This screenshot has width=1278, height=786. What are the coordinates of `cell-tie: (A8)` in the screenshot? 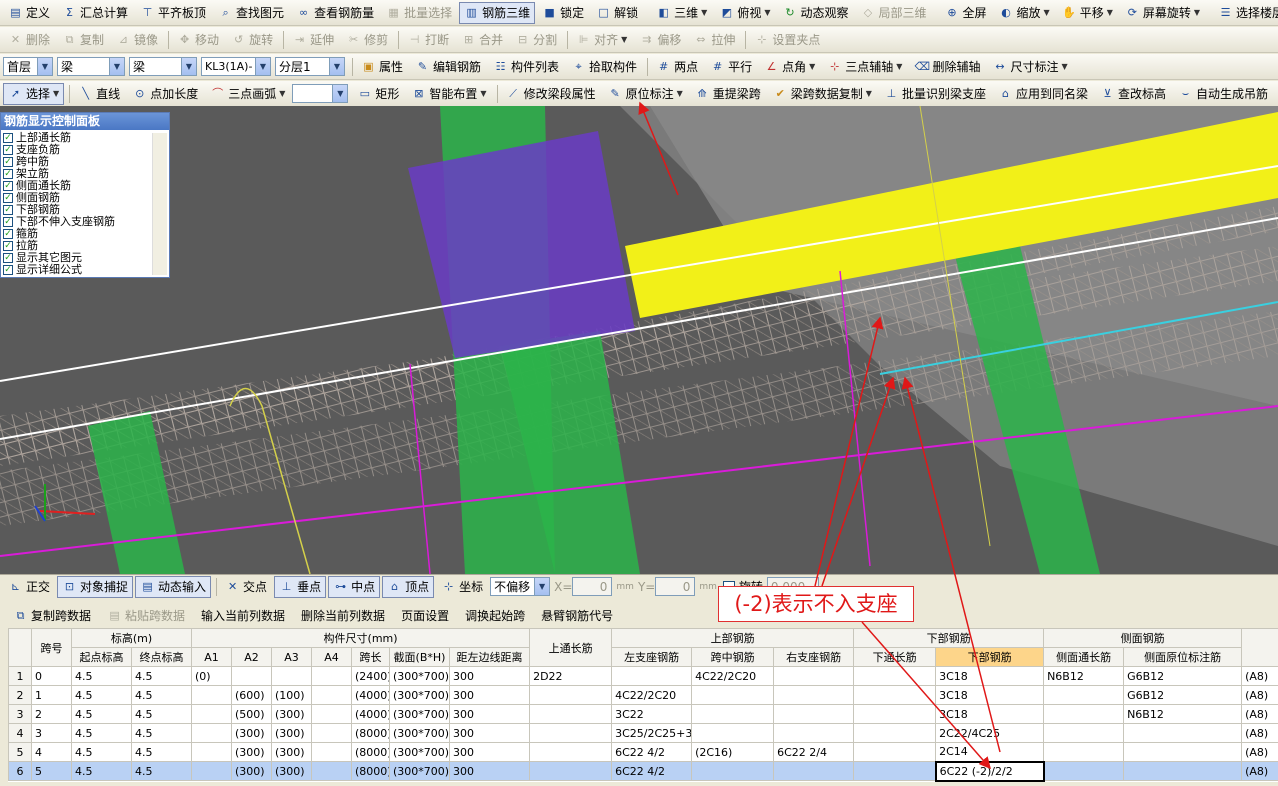 It's located at (1259, 752).